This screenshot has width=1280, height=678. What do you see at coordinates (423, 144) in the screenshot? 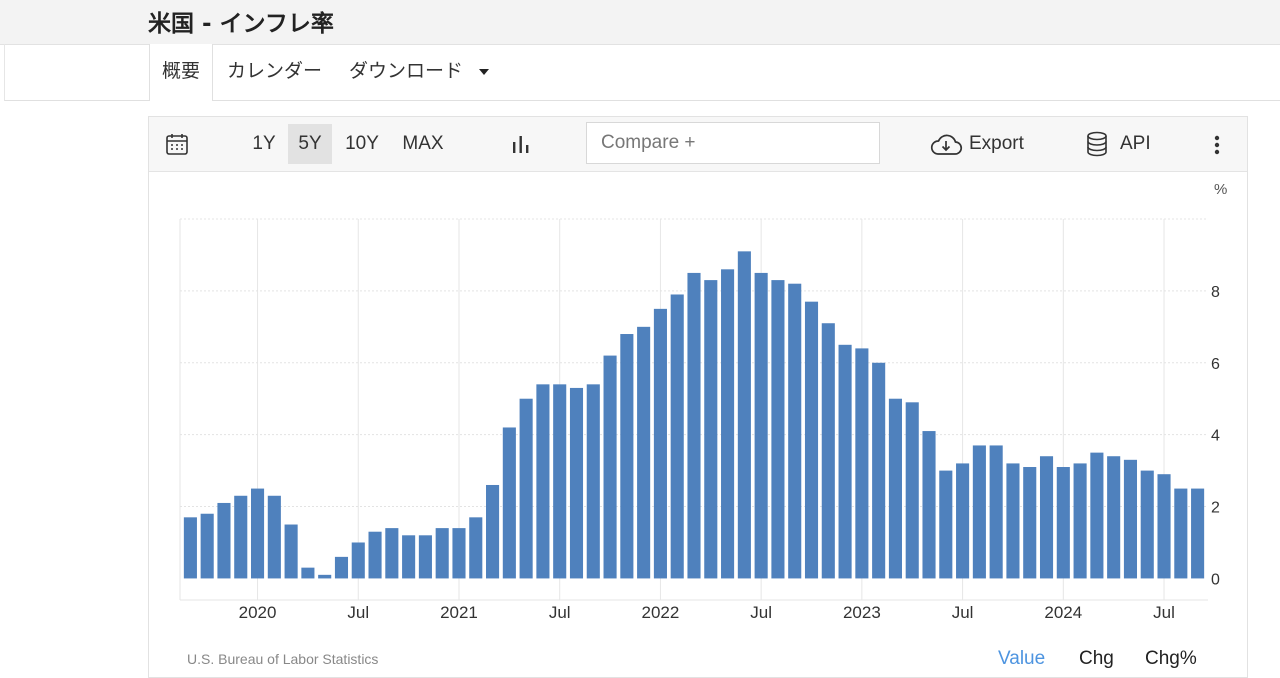
I see `range-max-button: MAX` at bounding box center [423, 144].